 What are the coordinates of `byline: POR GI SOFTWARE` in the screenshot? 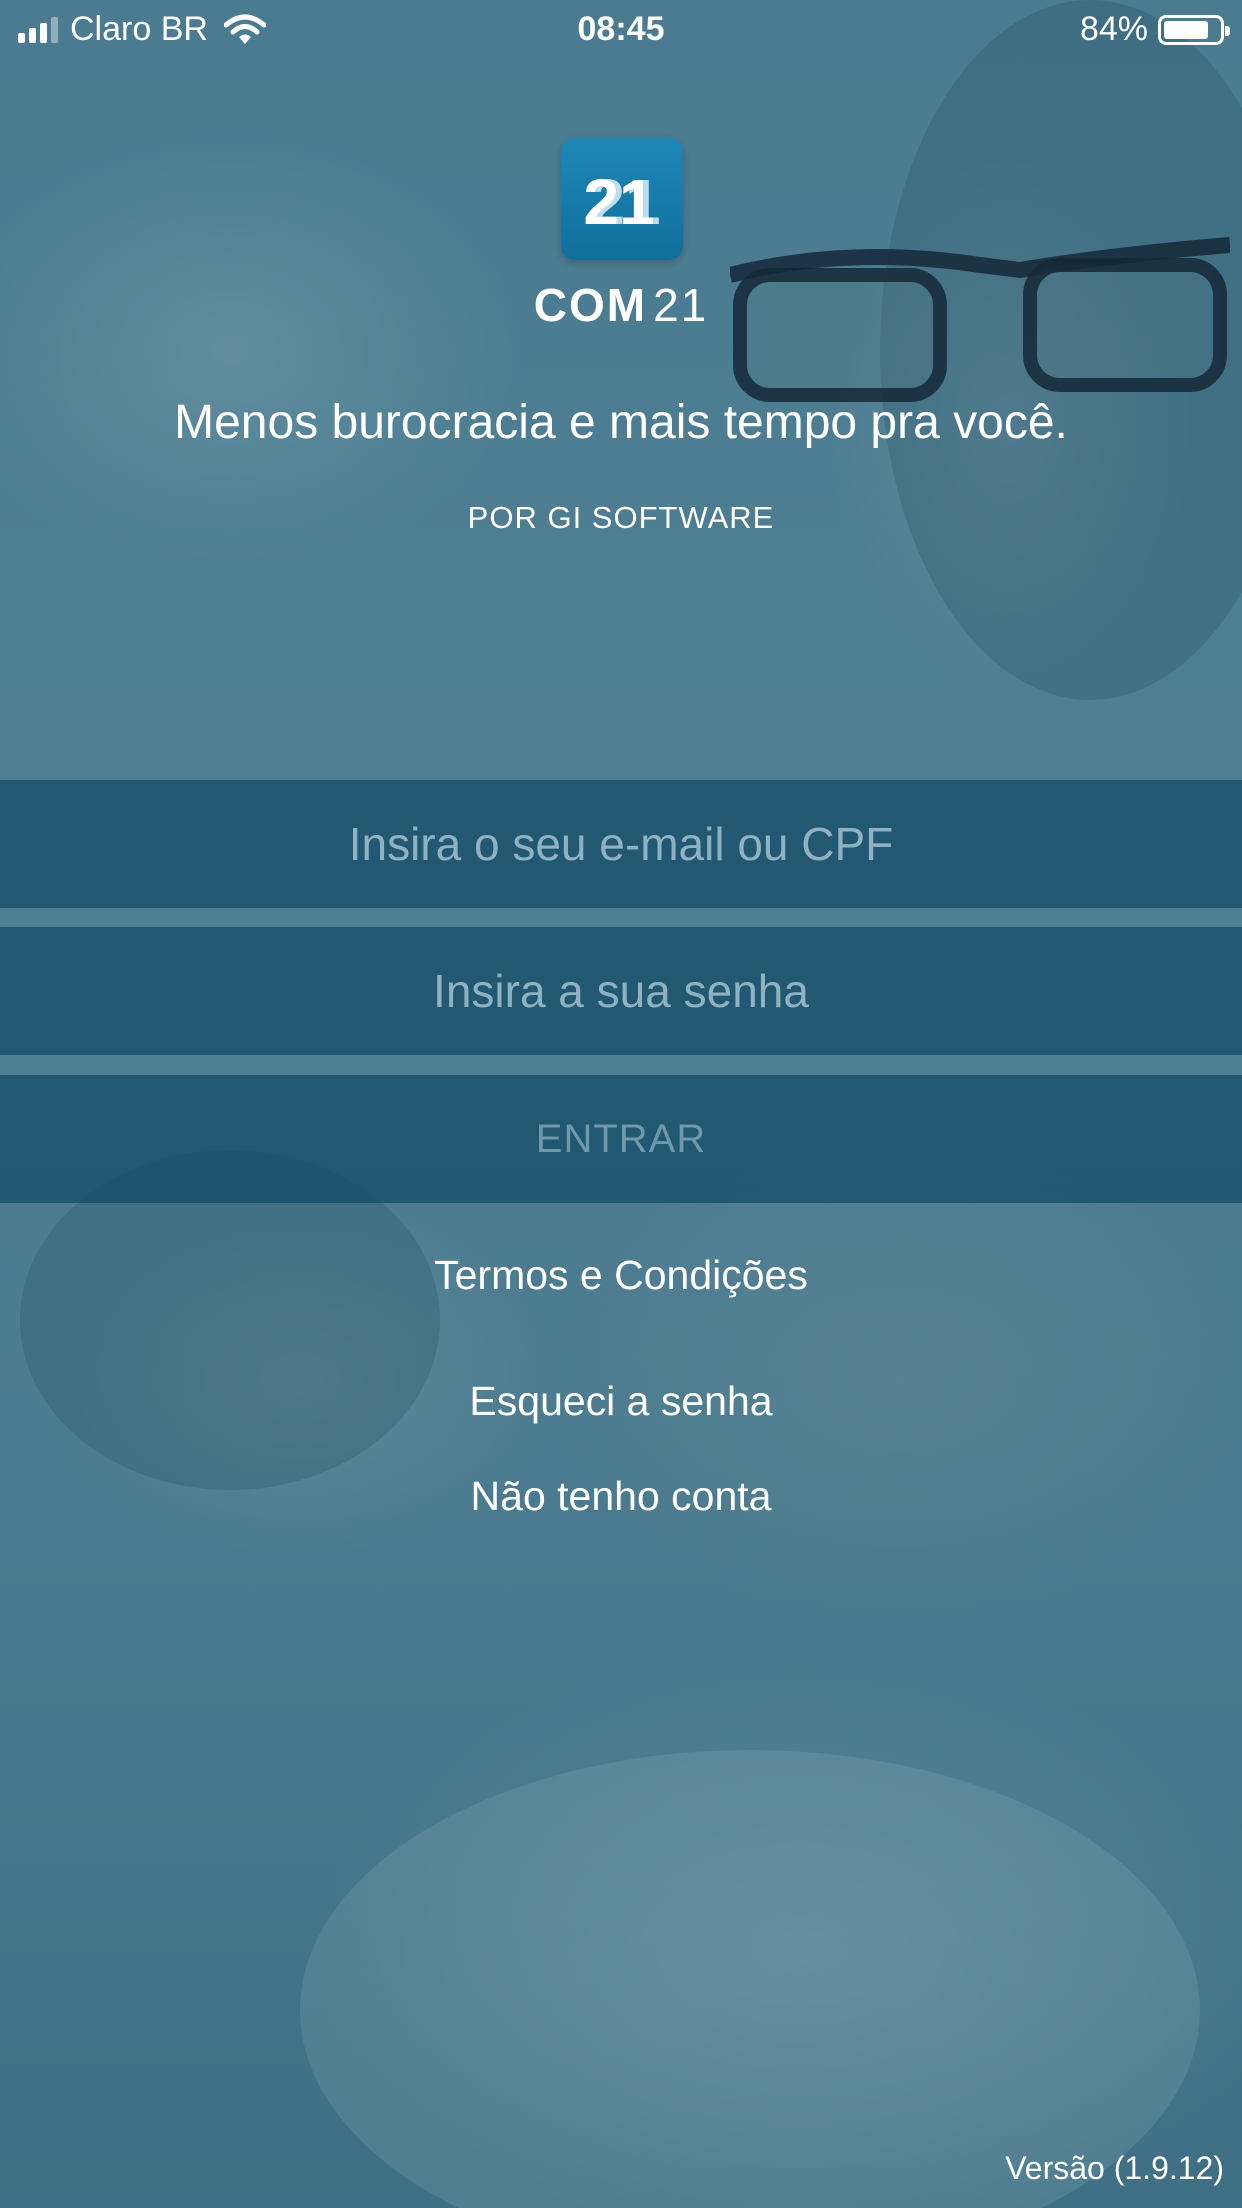 It's located at (621, 517).